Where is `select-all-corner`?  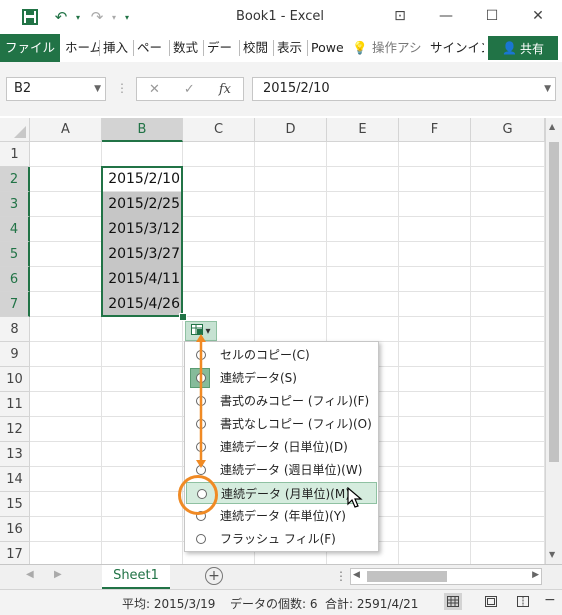
select-all-corner is located at coordinates (15, 130).